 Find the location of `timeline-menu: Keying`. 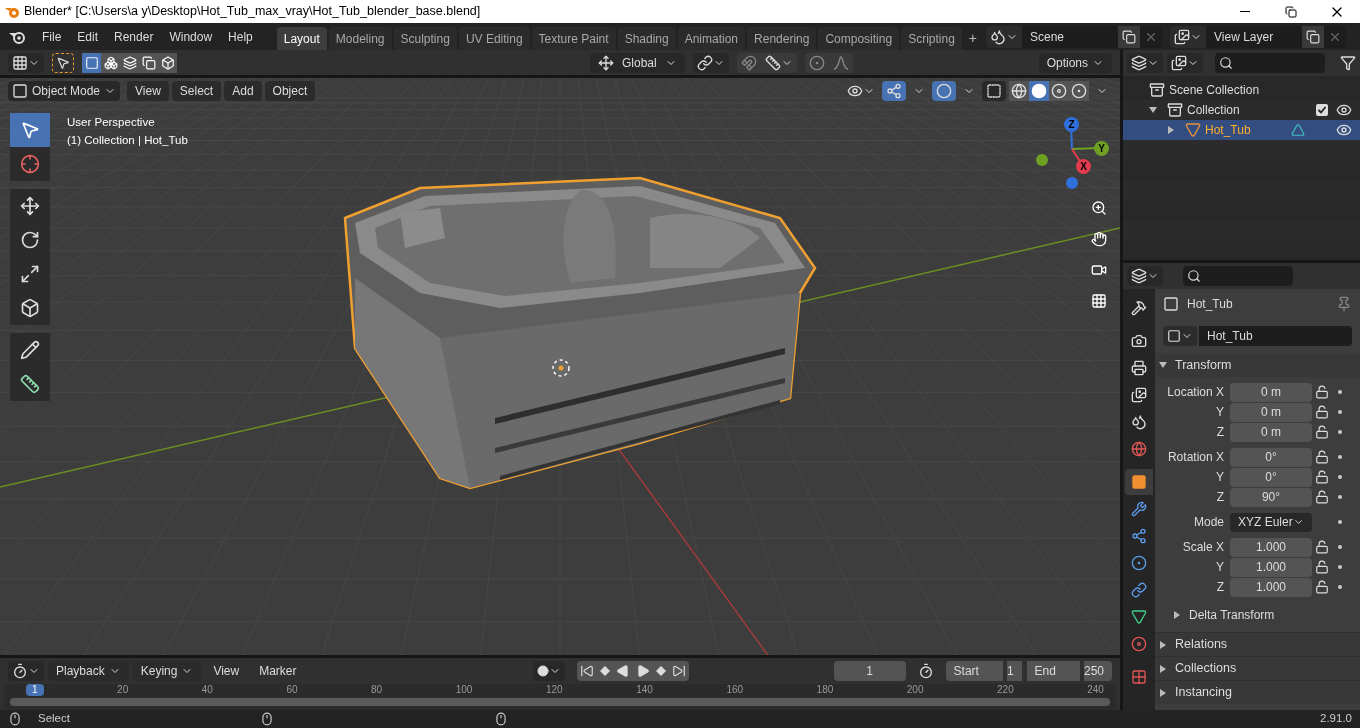

timeline-menu: Keying is located at coordinates (167, 671).